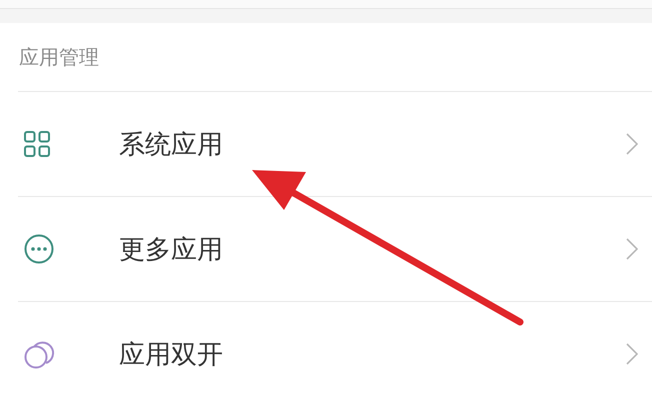 This screenshot has height=407, width=652. Describe the element at coordinates (59, 57) in the screenshot. I see `section-title: 应用管理` at that location.